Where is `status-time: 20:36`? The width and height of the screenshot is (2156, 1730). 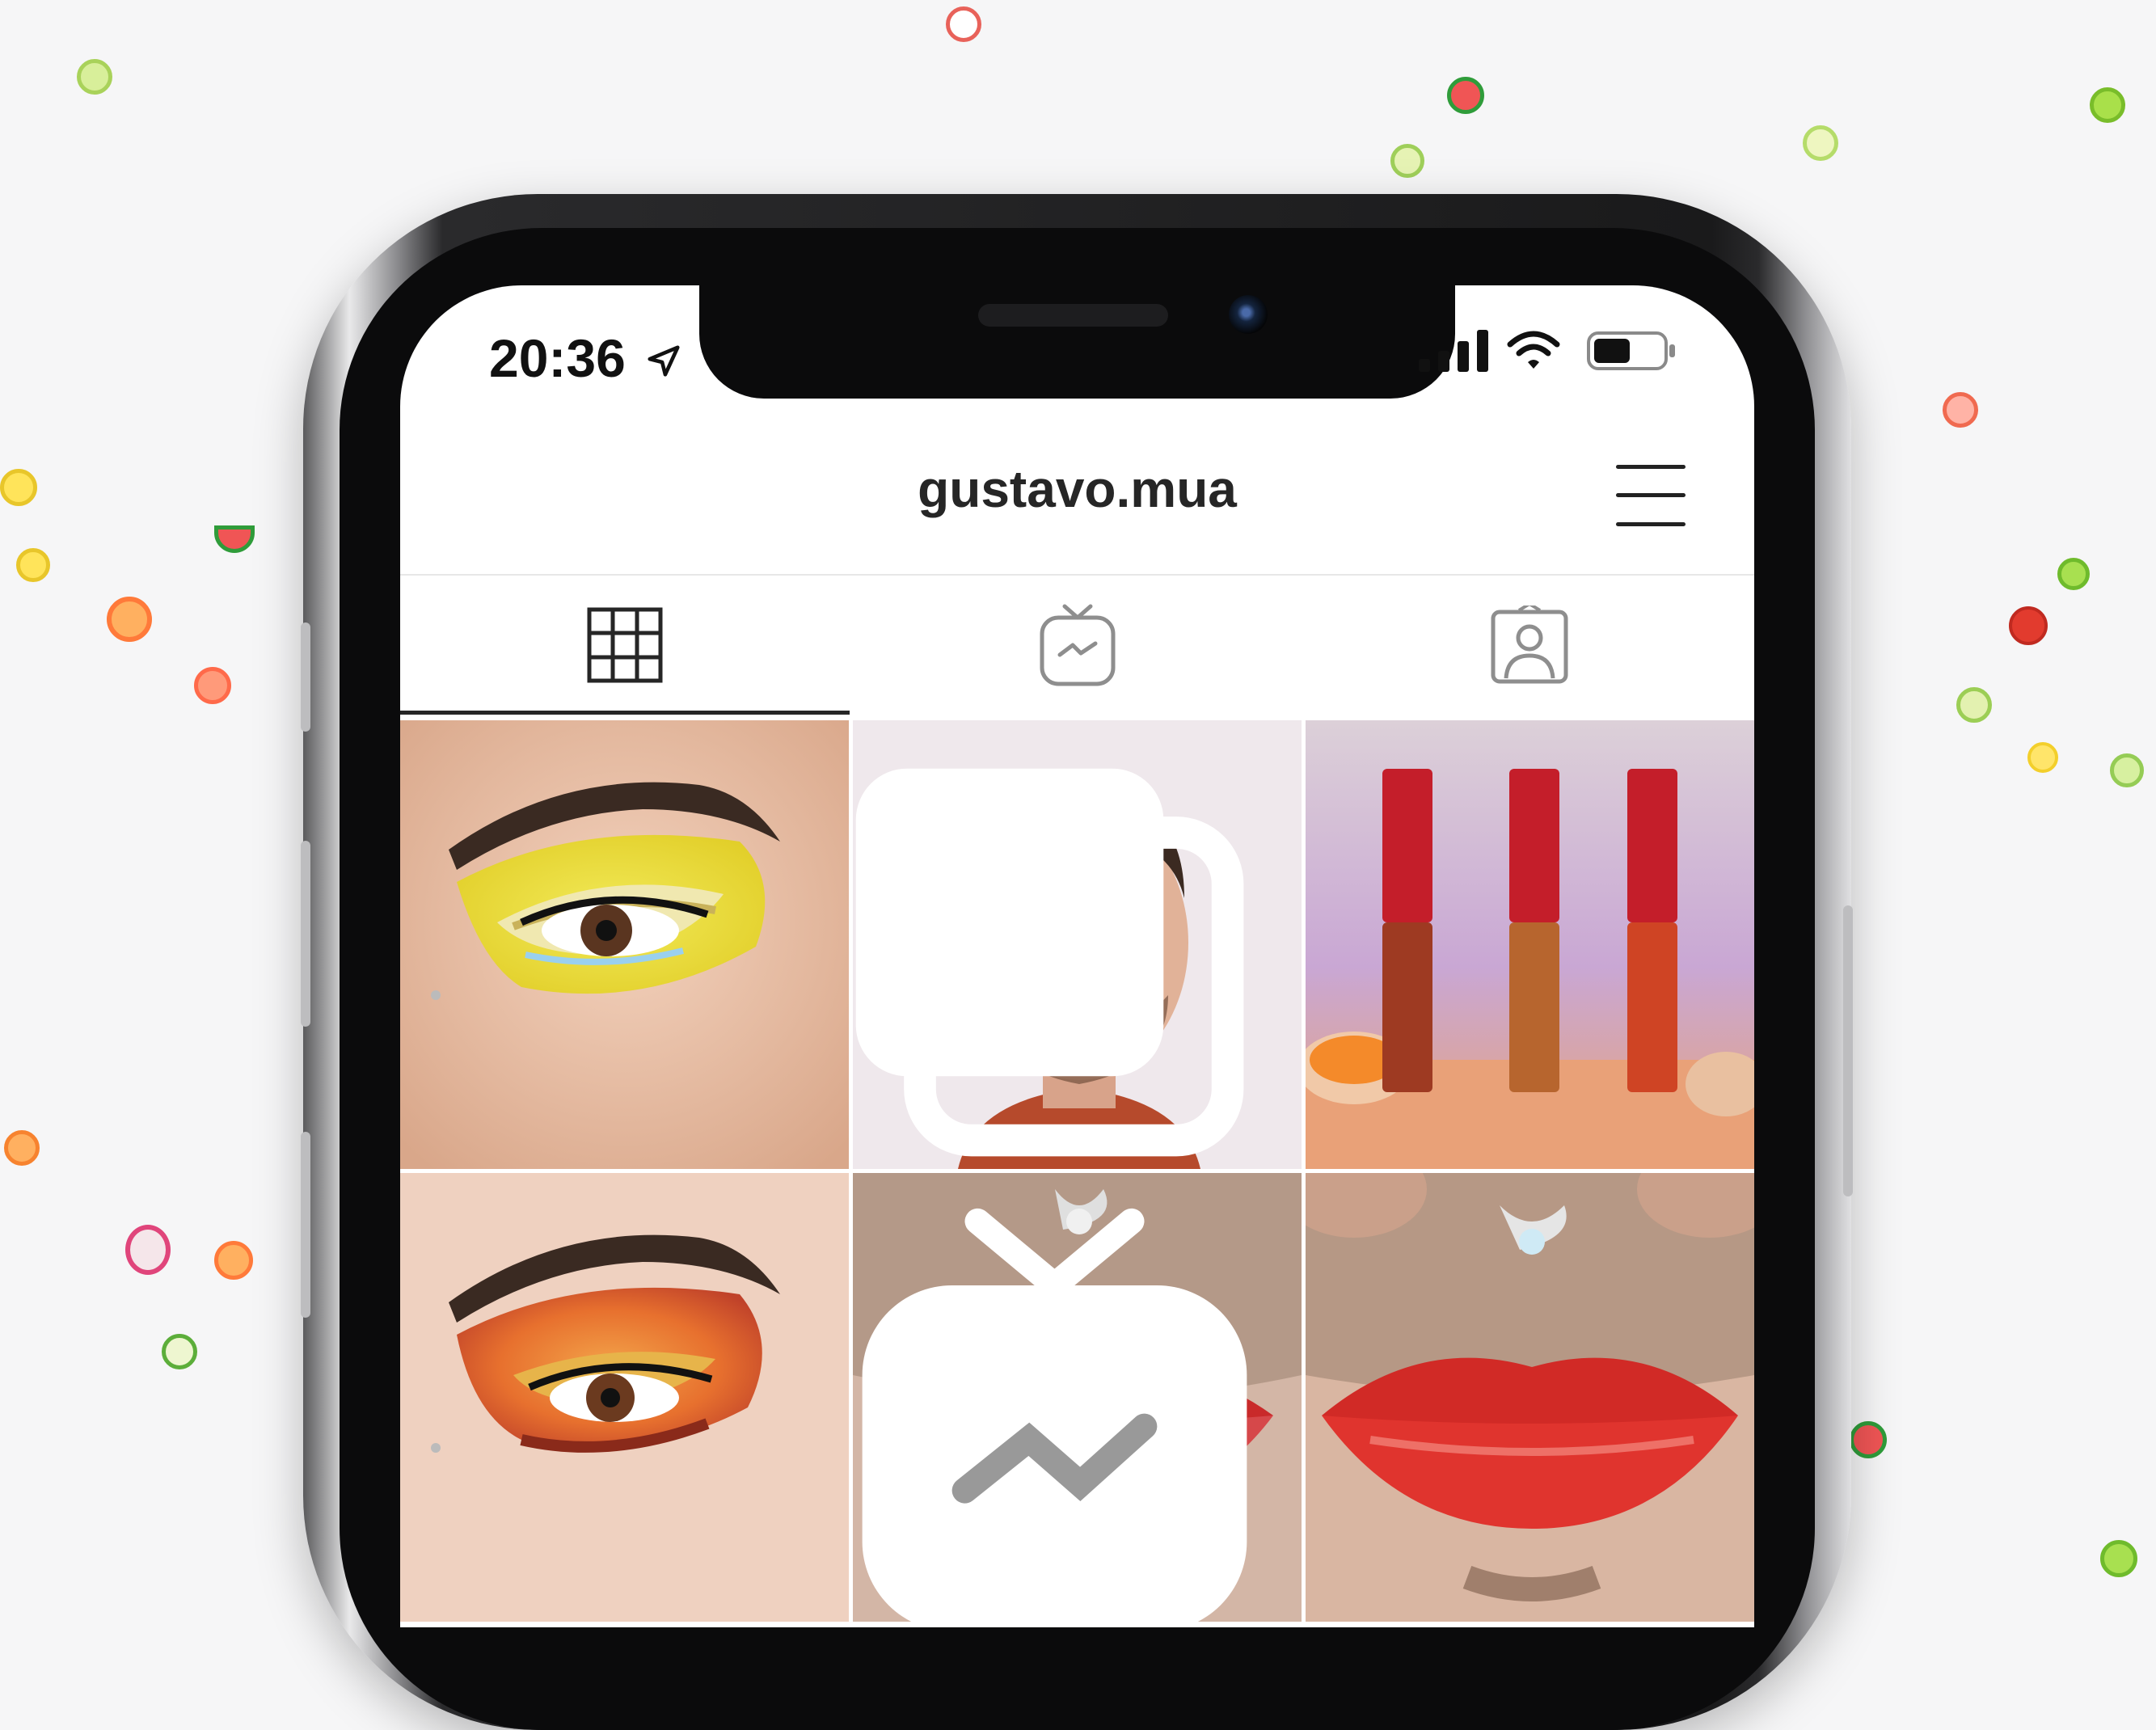
status-time: 20:36 is located at coordinates (585, 358).